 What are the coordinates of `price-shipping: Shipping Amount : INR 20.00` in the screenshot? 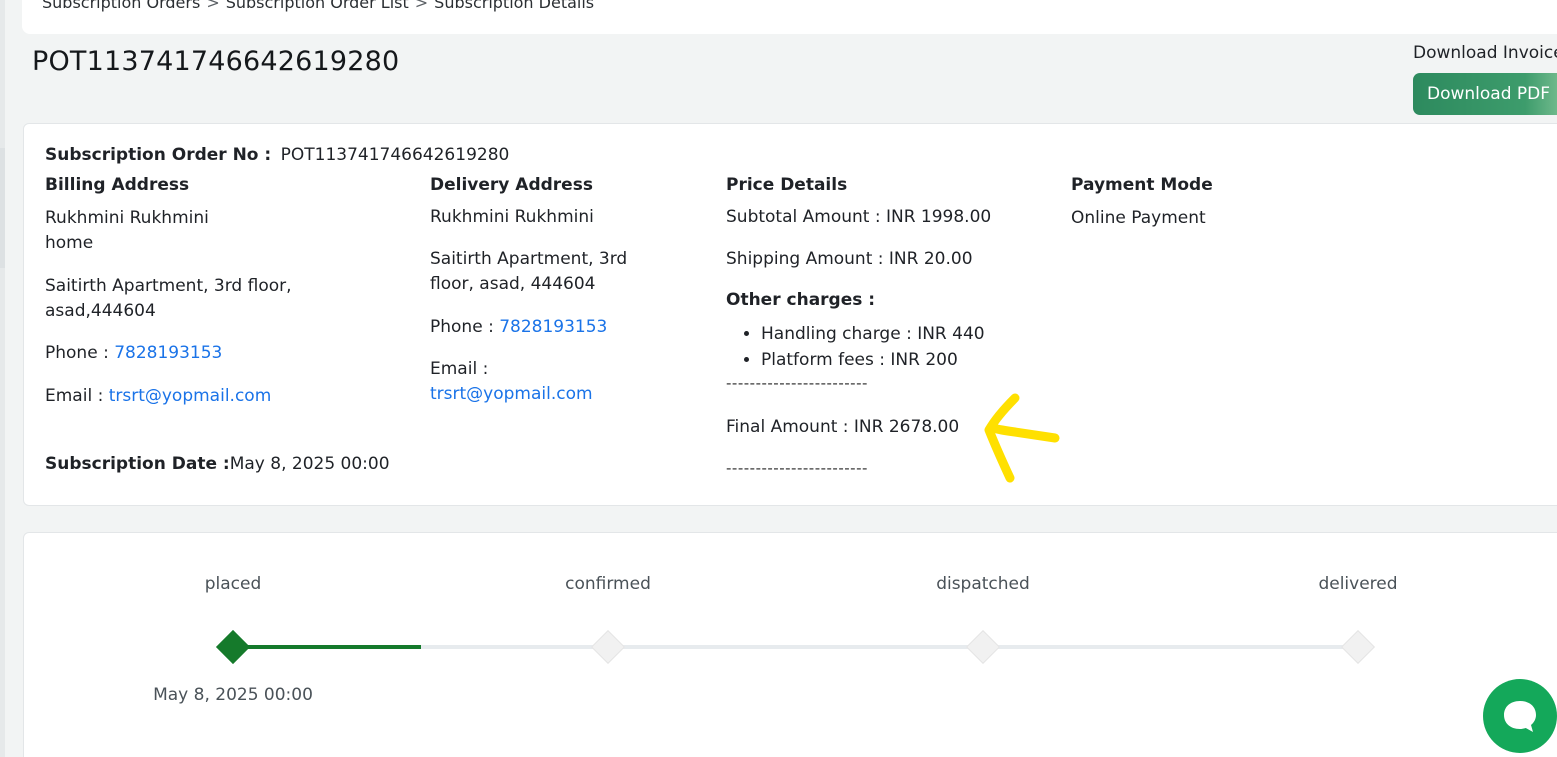 It's located at (849, 259).